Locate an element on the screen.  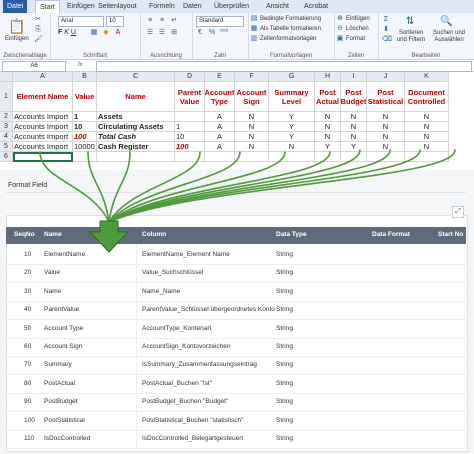
name-cell: PostStatistical is located at coordinates (64, 420).